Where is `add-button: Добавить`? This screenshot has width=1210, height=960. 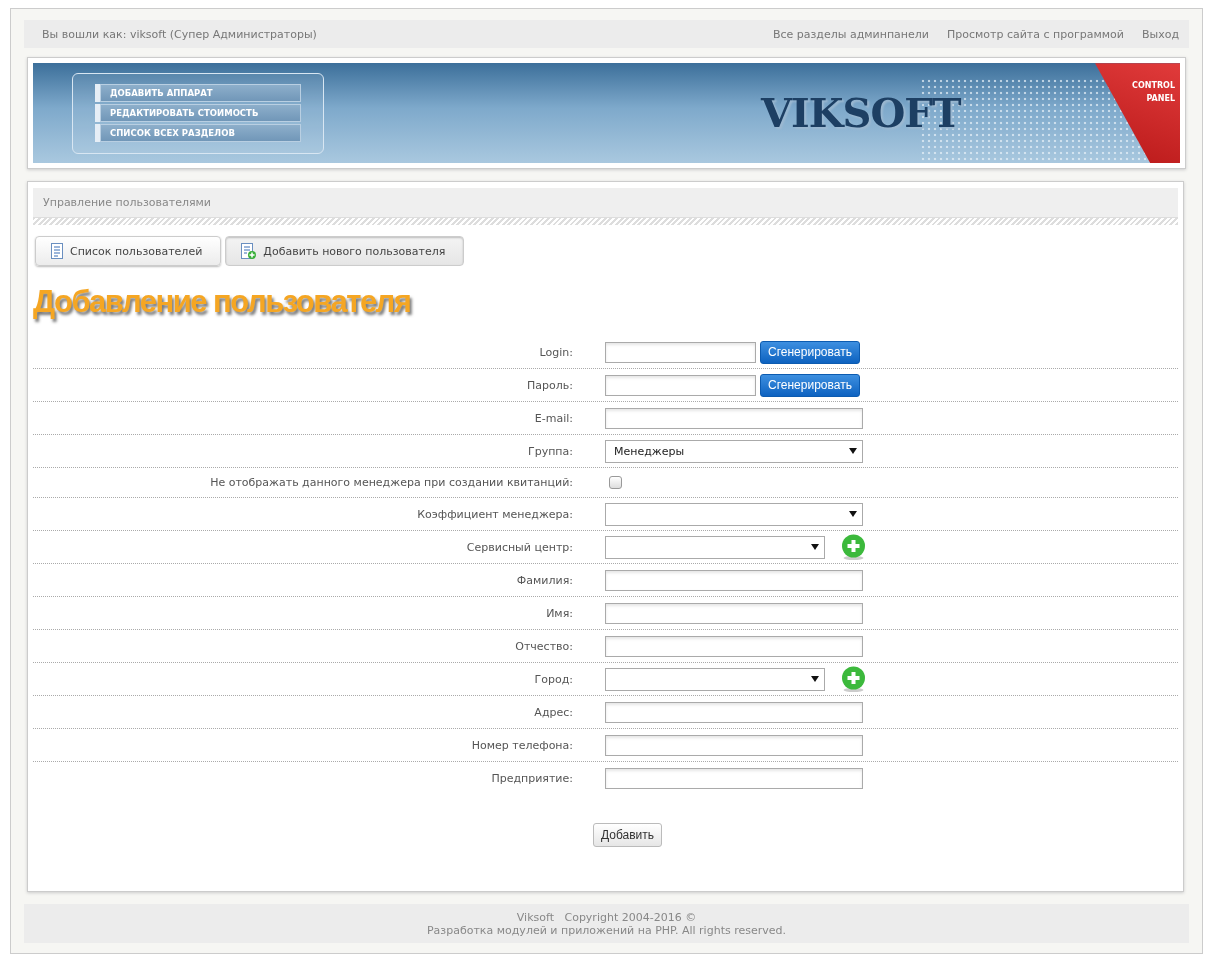
add-button: Добавить is located at coordinates (627, 835).